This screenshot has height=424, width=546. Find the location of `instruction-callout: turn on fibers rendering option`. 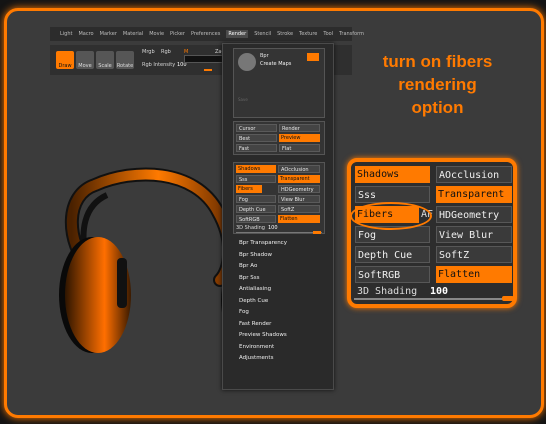

instruction-callout: turn on fibers rendering option is located at coordinates (437, 84).